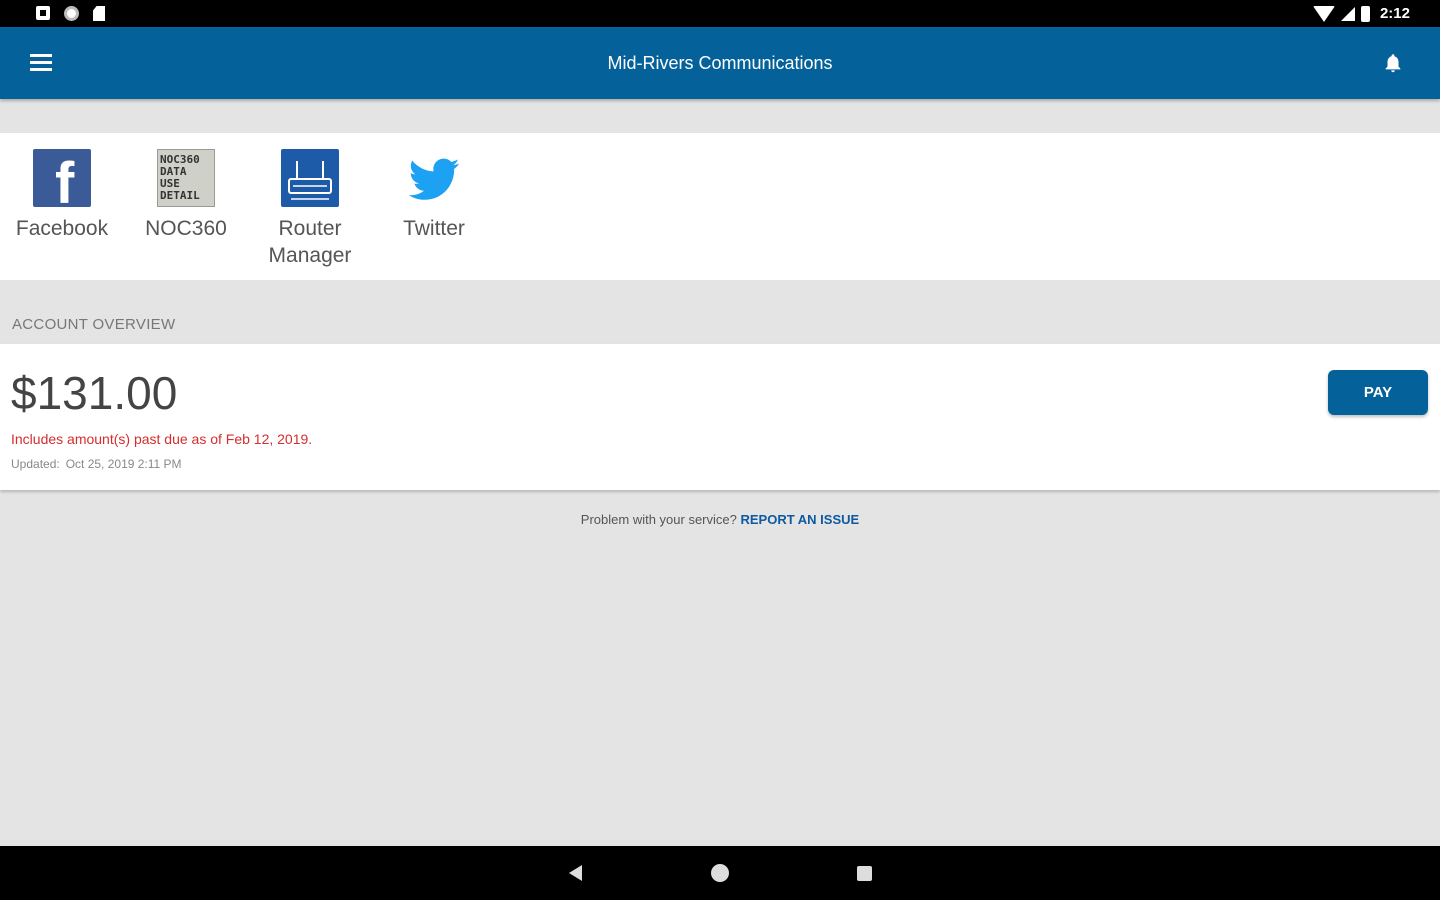  Describe the element at coordinates (180, 195) in the screenshot. I see `noc360-icon-text: DETAIL` at that location.